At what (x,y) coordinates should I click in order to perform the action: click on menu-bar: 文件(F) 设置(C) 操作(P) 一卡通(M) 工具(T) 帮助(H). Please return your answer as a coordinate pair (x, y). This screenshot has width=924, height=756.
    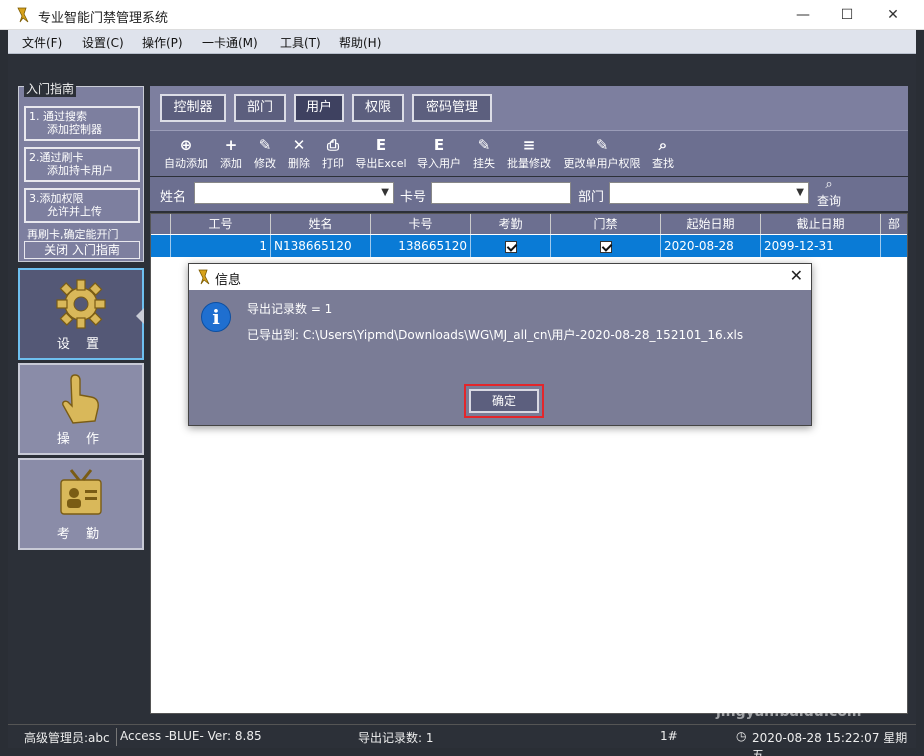
    Looking at the image, I should click on (462, 42).